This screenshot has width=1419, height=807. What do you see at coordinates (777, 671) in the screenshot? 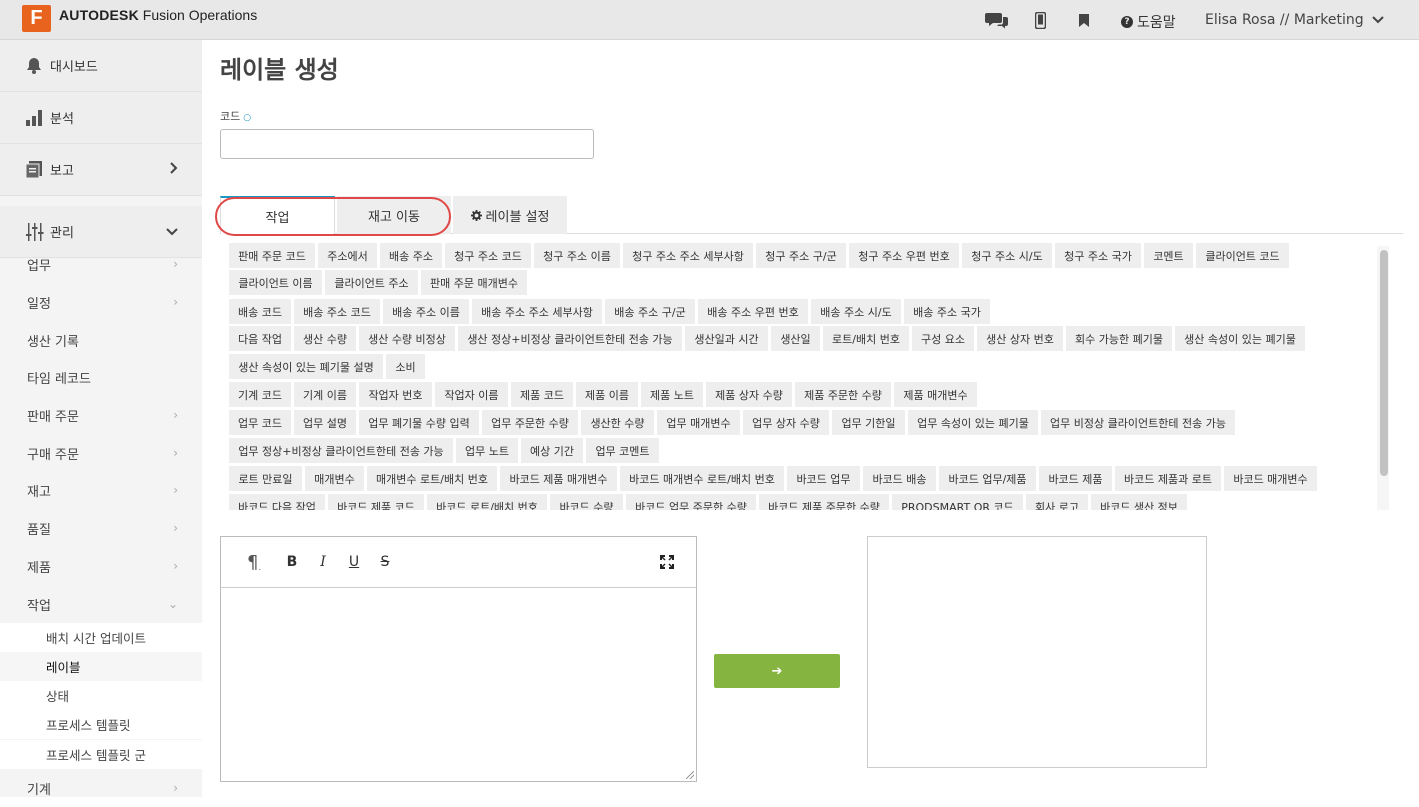
I see `render-preview-button: ➔` at bounding box center [777, 671].